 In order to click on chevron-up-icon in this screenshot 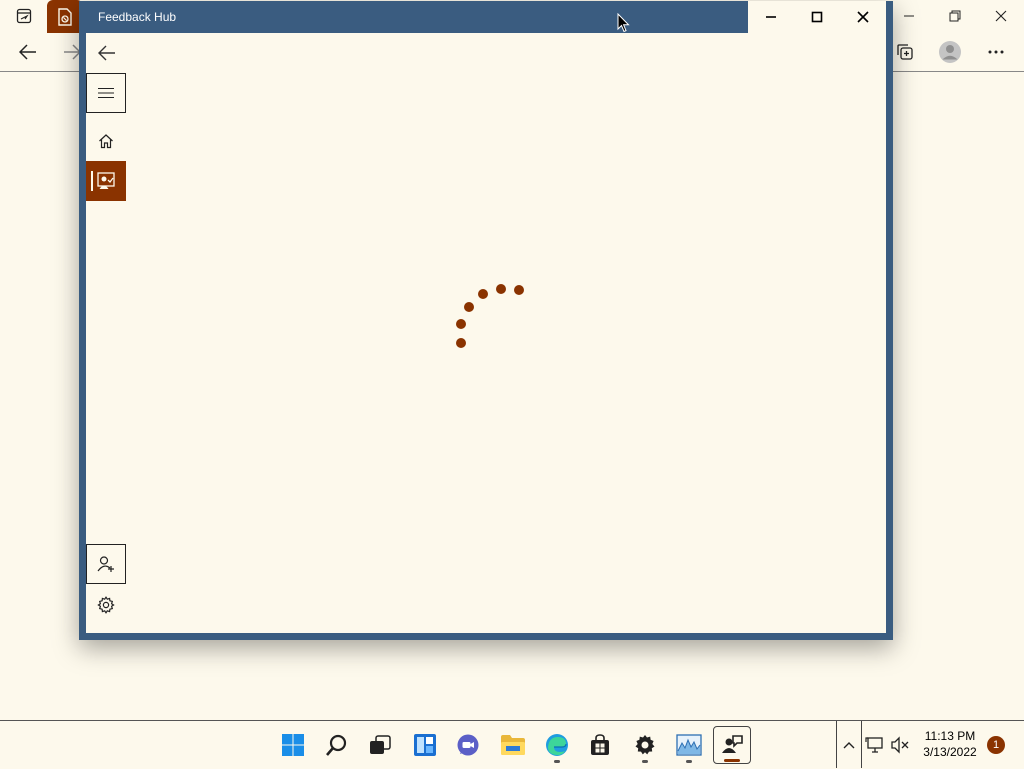, I will do `click(849, 744)`.